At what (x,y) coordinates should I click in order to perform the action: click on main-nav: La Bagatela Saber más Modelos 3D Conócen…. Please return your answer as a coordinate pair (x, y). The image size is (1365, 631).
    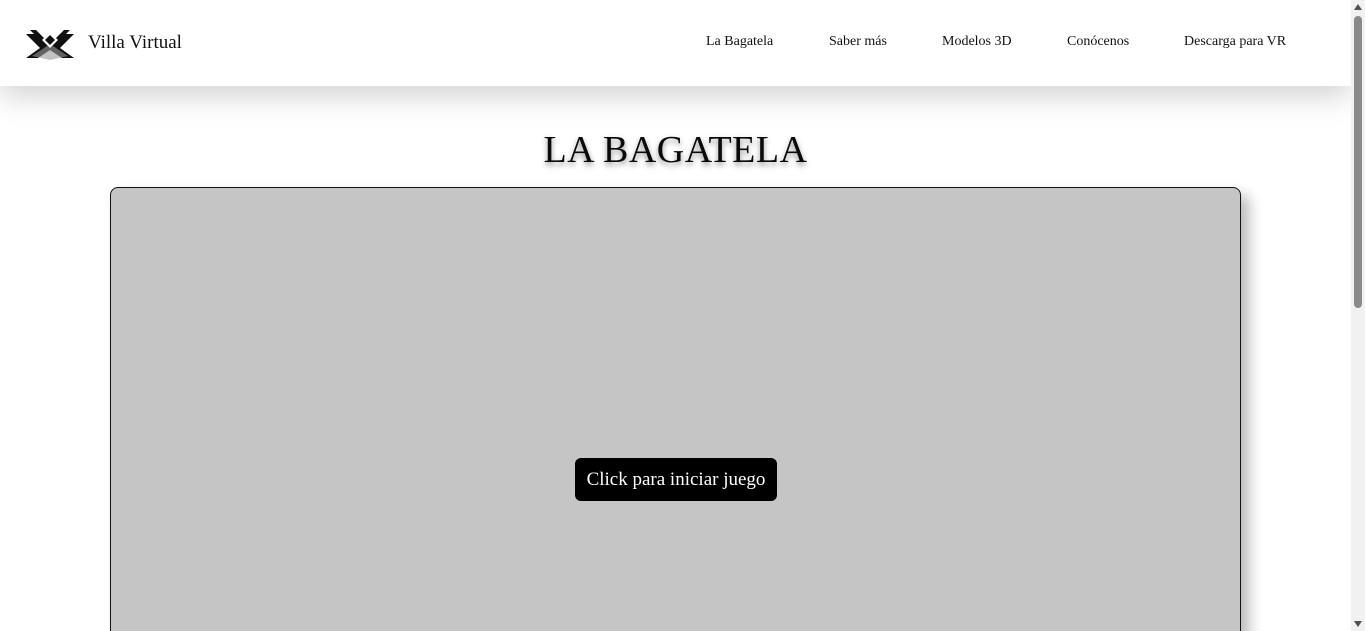
    Looking at the image, I should click on (675, 44).